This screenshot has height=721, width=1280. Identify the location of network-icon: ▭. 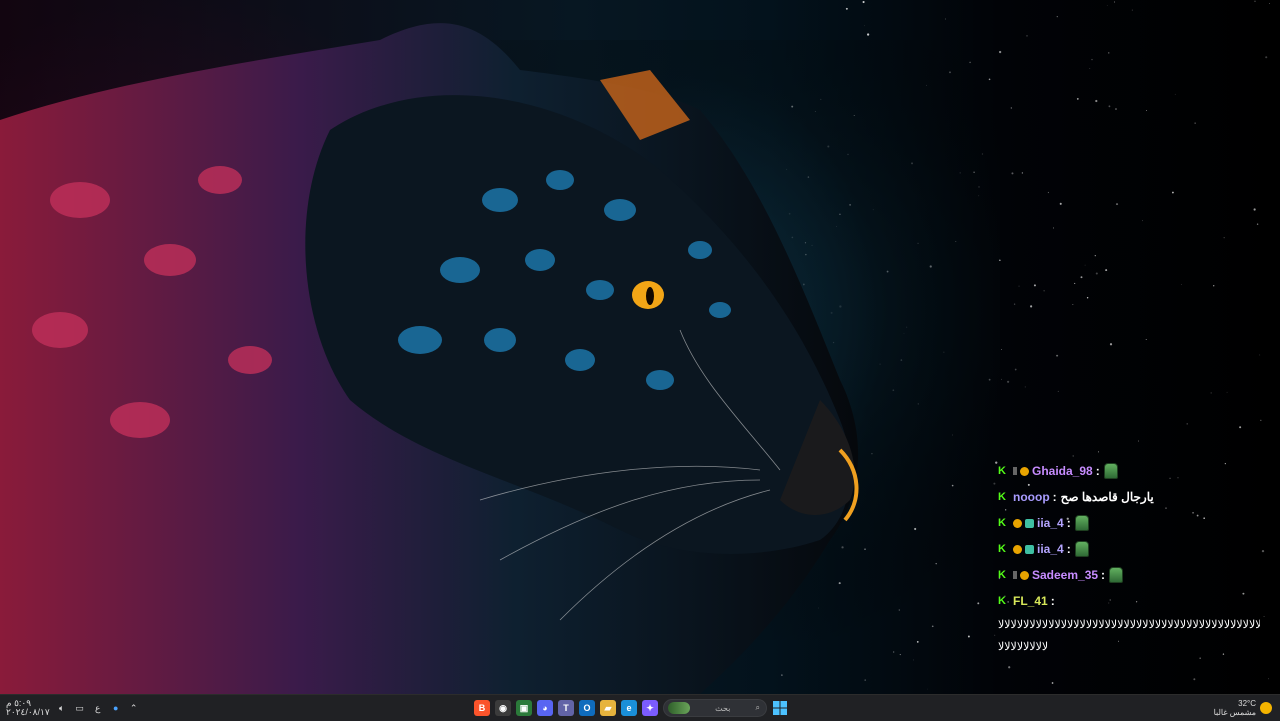
(80, 708).